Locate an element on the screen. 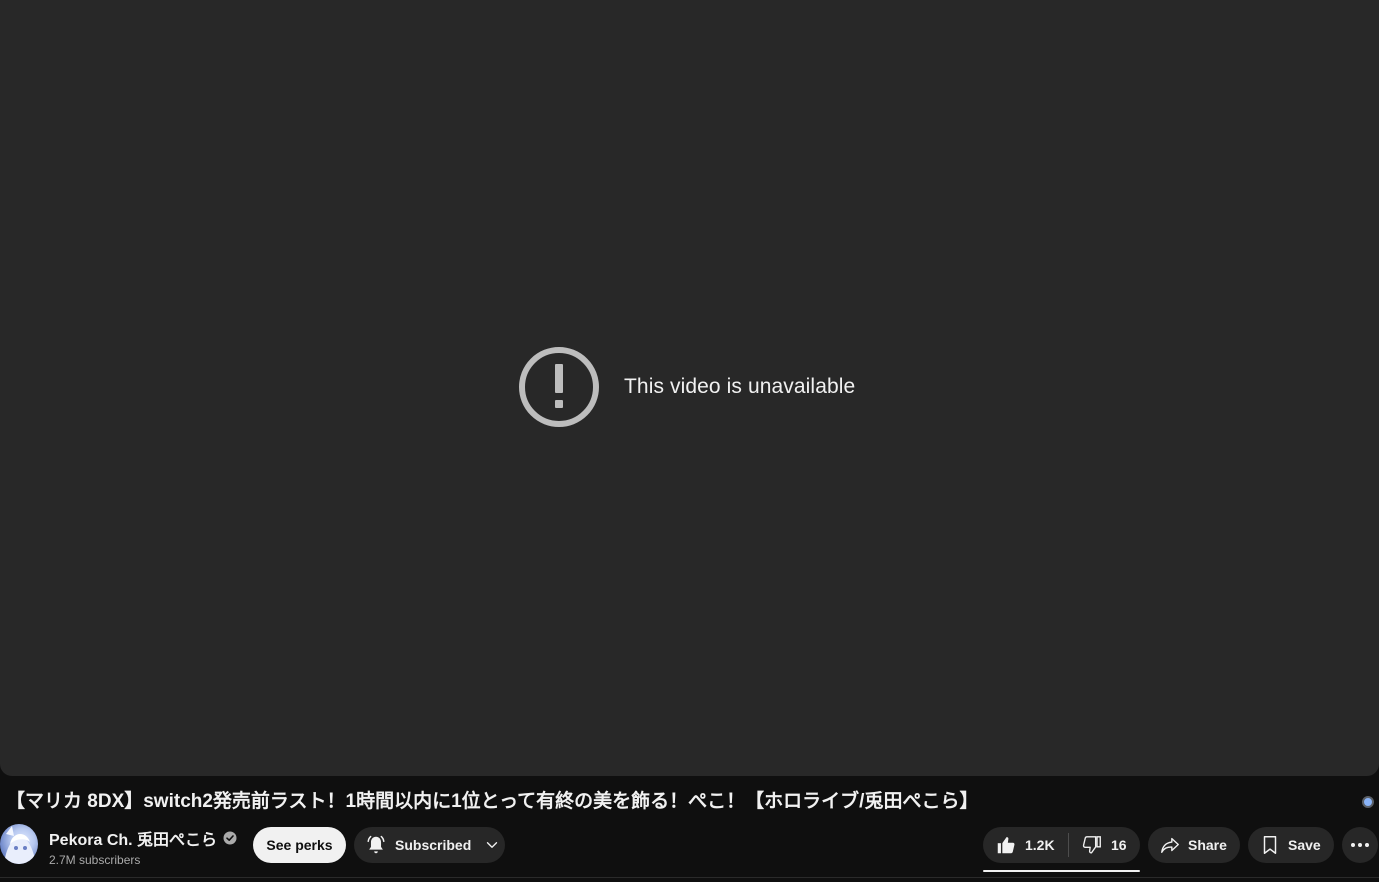 This screenshot has width=1379, height=882. save-label: Save is located at coordinates (1304, 845).